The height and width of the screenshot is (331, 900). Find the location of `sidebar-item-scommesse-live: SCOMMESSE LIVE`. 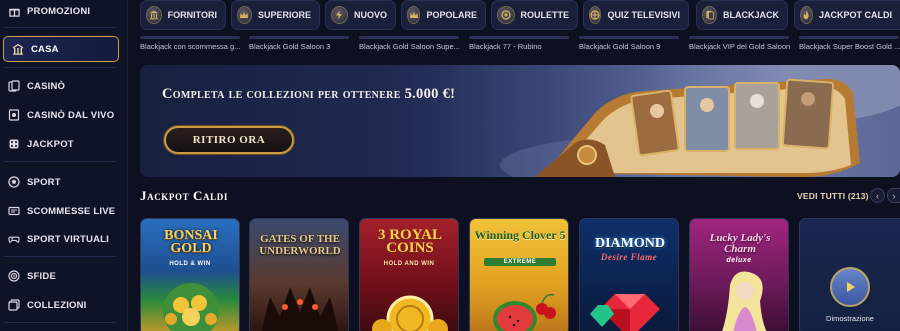

sidebar-item-scommesse-live: SCOMMESSE LIVE is located at coordinates (60, 211).